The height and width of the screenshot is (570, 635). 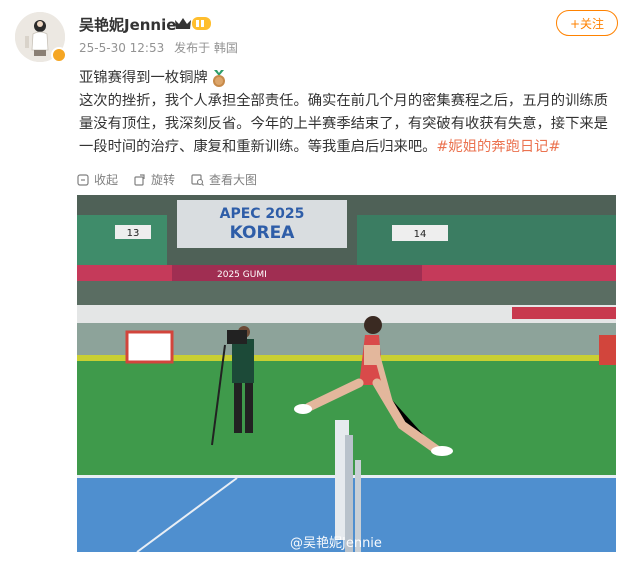 I want to click on collect-button: 收起, so click(x=97, y=179).